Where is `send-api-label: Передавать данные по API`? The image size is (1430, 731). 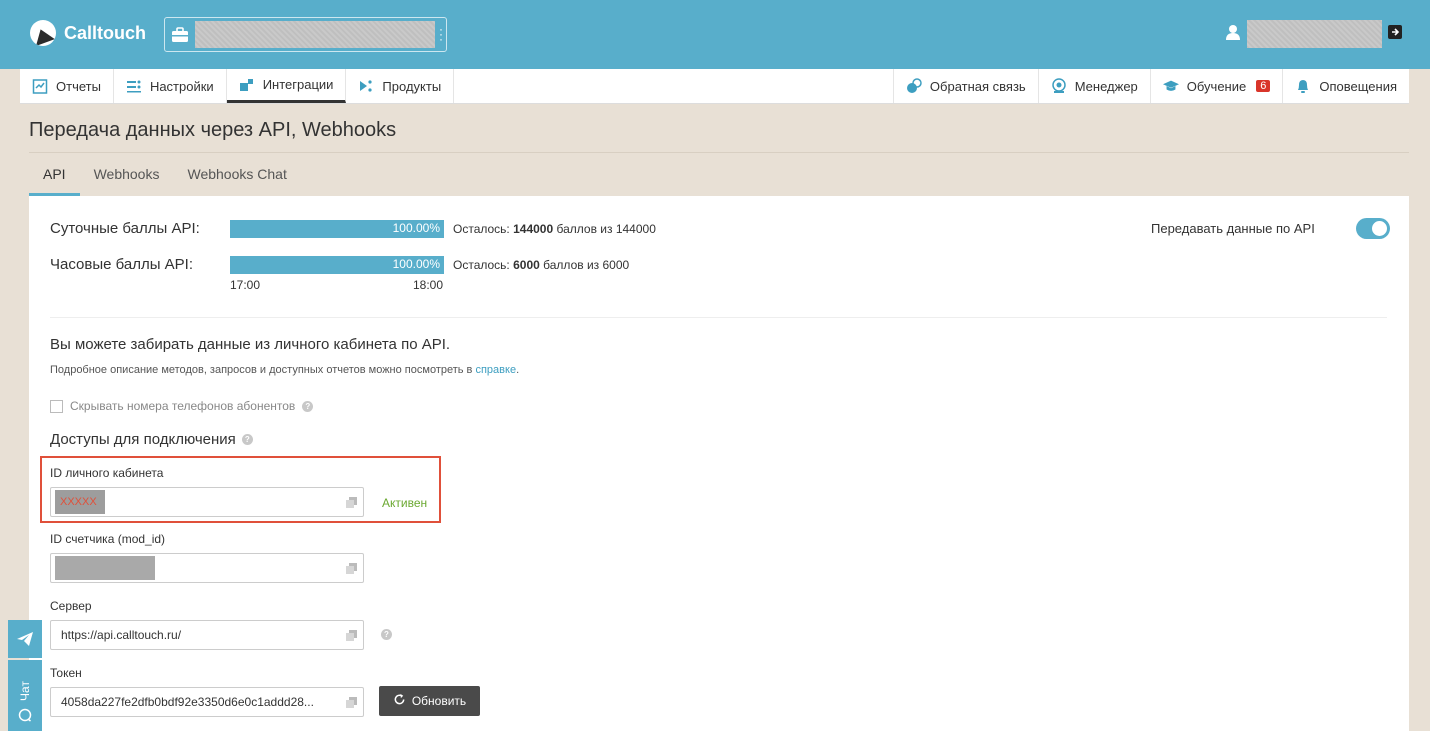
send-api-label: Передавать данные по API is located at coordinates (1233, 228).